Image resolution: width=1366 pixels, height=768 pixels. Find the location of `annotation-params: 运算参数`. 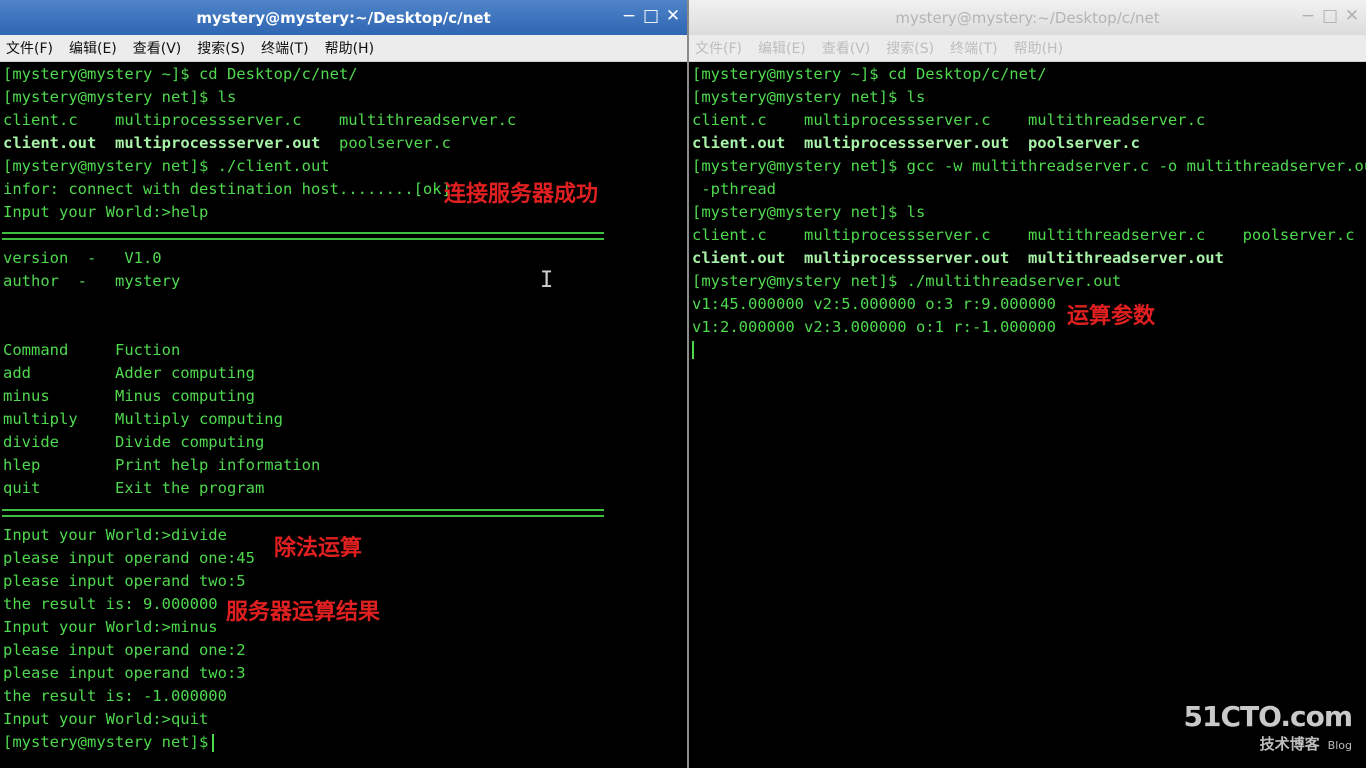

annotation-params: 运算参数 is located at coordinates (1111, 316).